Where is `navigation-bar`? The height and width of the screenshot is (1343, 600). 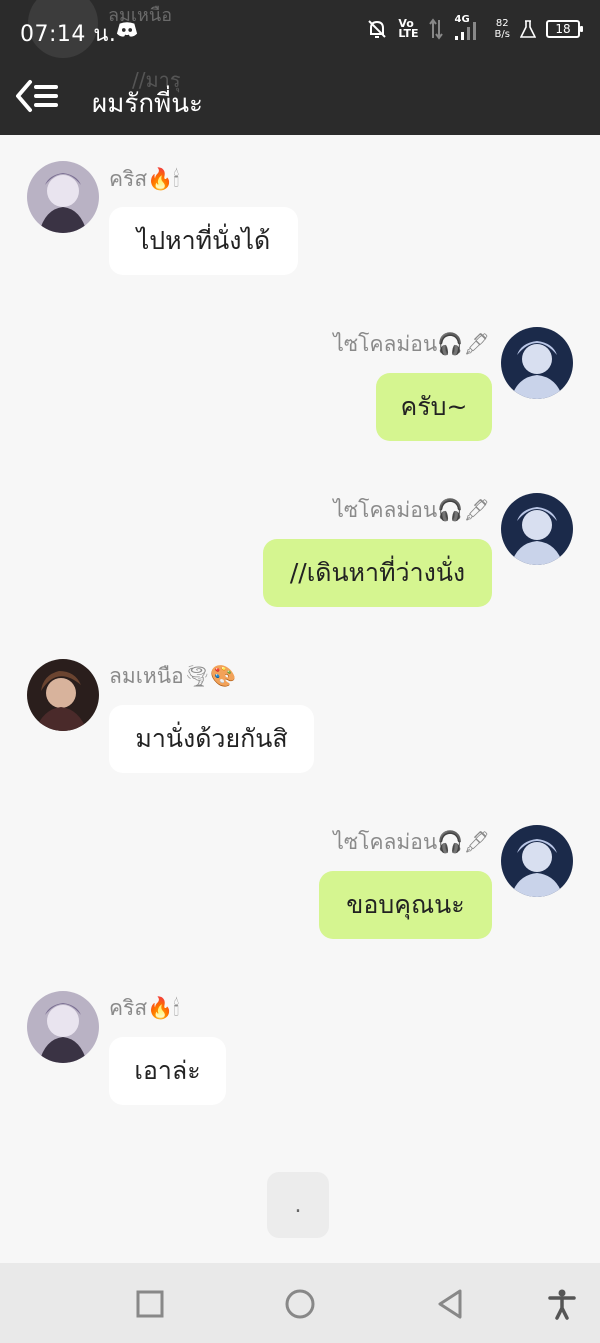 navigation-bar is located at coordinates (300, 1303).